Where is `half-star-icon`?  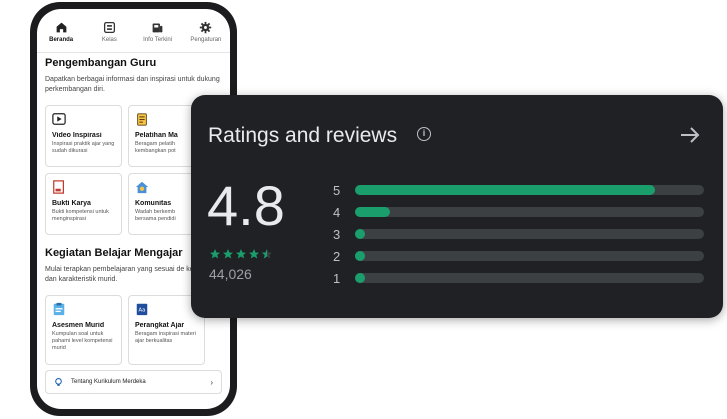
half-star-icon is located at coordinates (267, 254).